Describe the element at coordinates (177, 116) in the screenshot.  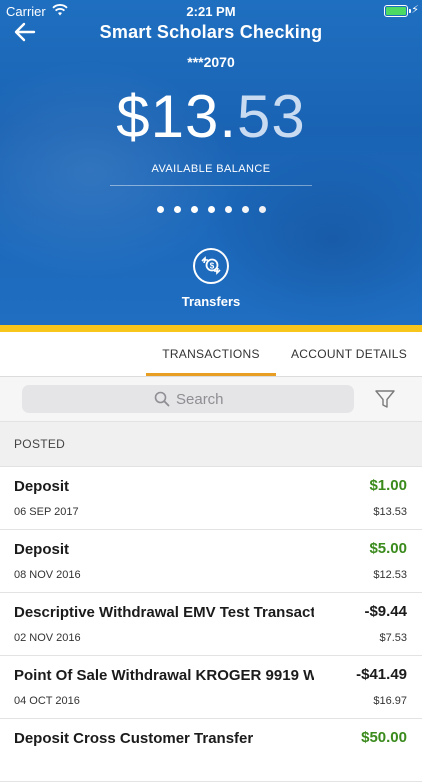
I see `balance-dollars: $13.` at that location.